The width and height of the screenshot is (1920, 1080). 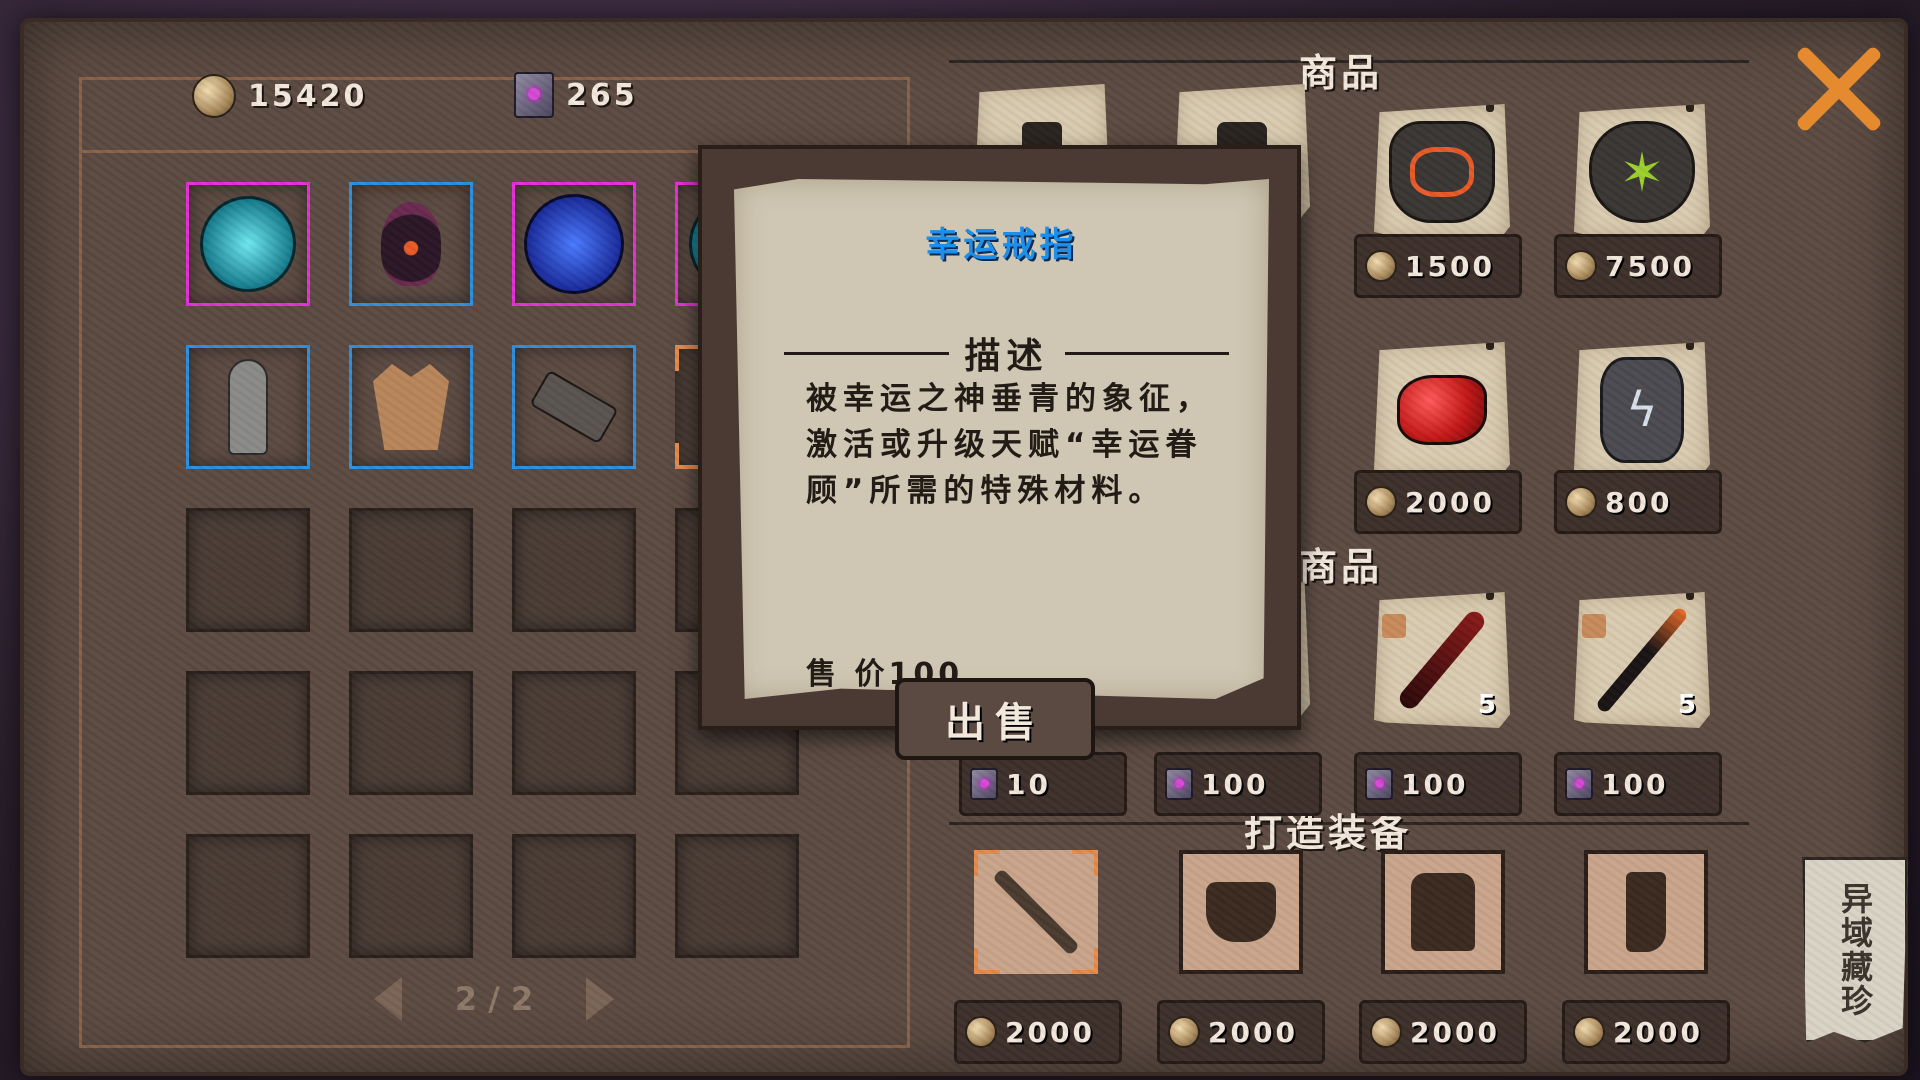 I want to click on shop-section-title-2: 商品, so click(x=1341, y=567).